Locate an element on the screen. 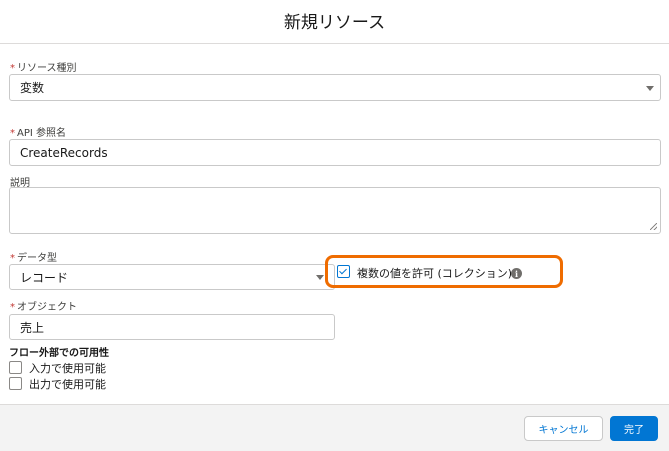 The height and width of the screenshot is (451, 669). description-textarea is located at coordinates (335, 210).